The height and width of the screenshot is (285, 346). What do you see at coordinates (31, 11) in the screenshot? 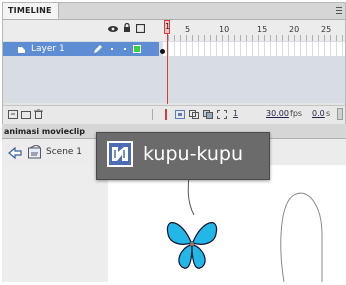
I see `timeline-tab: TIMELINE` at bounding box center [31, 11].